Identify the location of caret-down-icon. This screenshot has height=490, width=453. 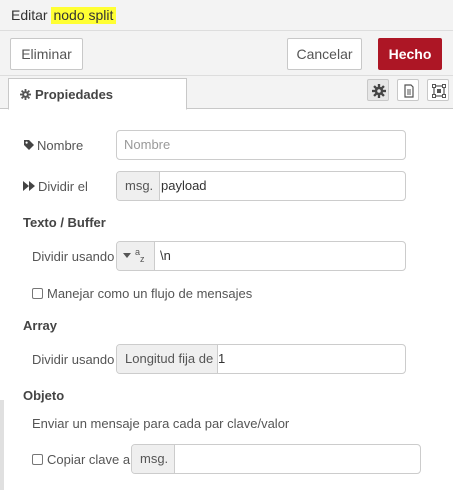
(127, 255).